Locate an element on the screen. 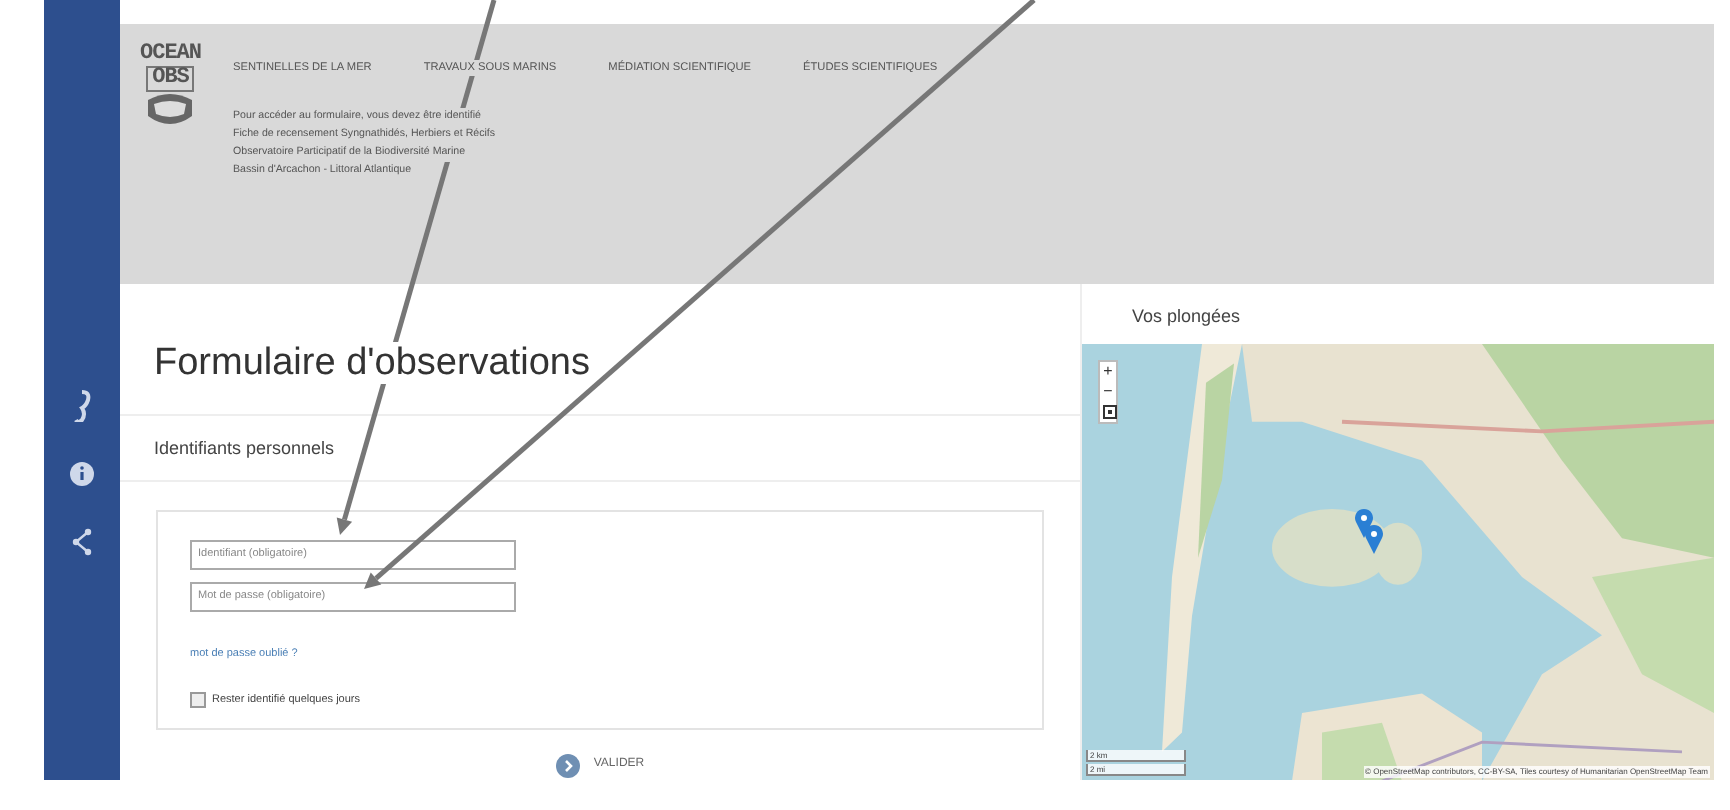 Image resolution: width=1730 pixels, height=810 pixels. diving-mask-icon is located at coordinates (170, 110).